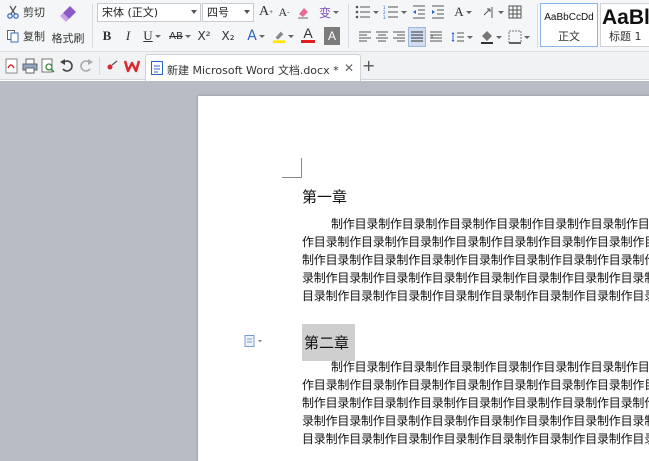 The width and height of the screenshot is (649, 461). I want to click on italic-button: I, so click(128, 36).